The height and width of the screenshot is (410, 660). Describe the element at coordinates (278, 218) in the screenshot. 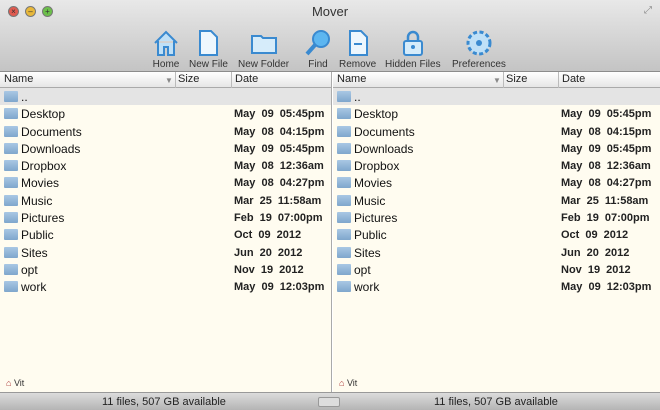

I see `file-date: Feb 19 07:00pm` at that location.